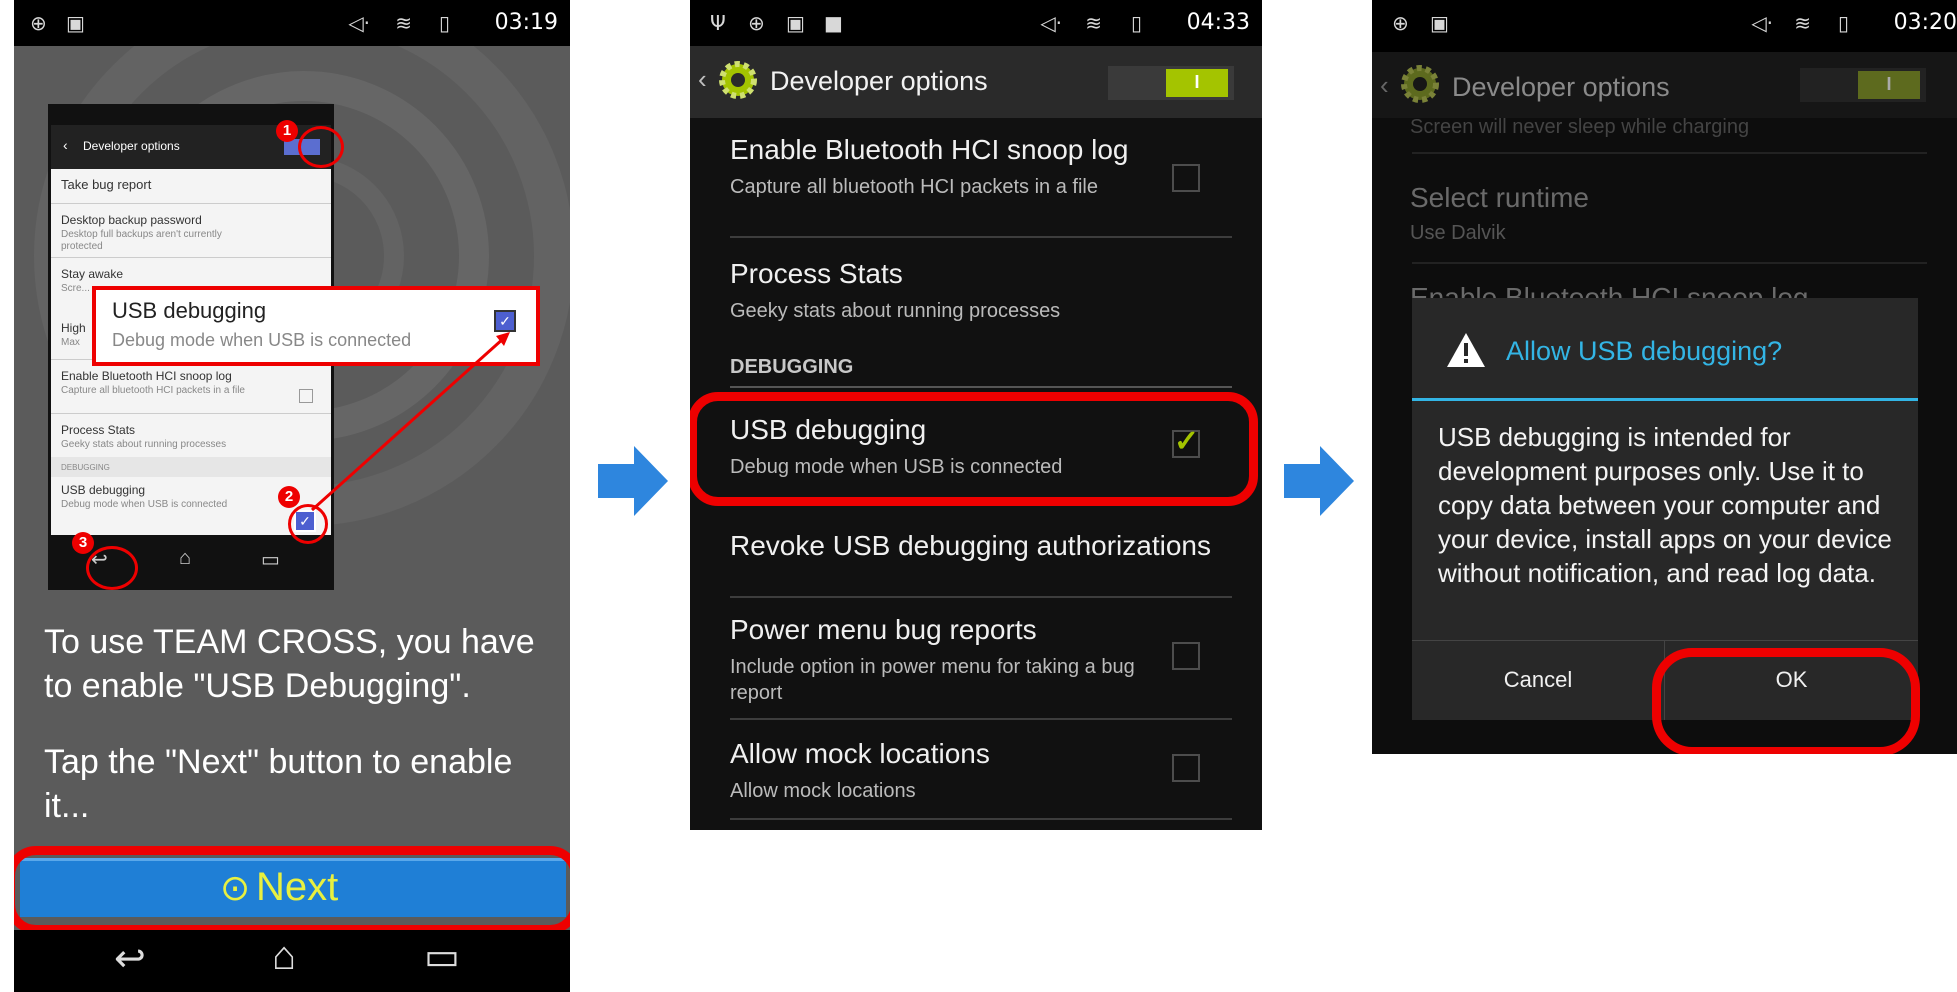 This screenshot has width=1957, height=992. I want to click on bg-subtitle: Screen will never sleep while charging, so click(1580, 127).